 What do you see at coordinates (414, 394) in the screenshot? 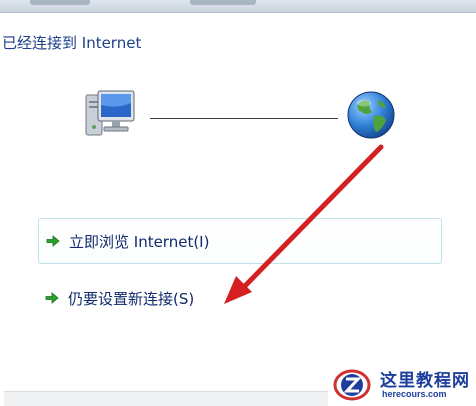
I see `watermark-url: herecours.com` at bounding box center [414, 394].